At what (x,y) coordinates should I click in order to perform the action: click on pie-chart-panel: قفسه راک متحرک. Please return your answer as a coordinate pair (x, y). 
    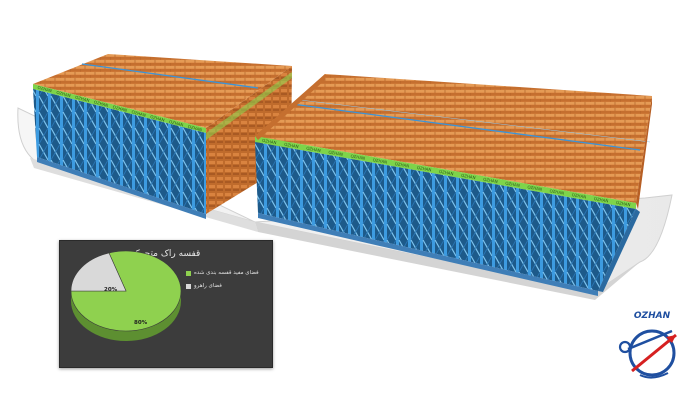
    Looking at the image, I should click on (166, 304).